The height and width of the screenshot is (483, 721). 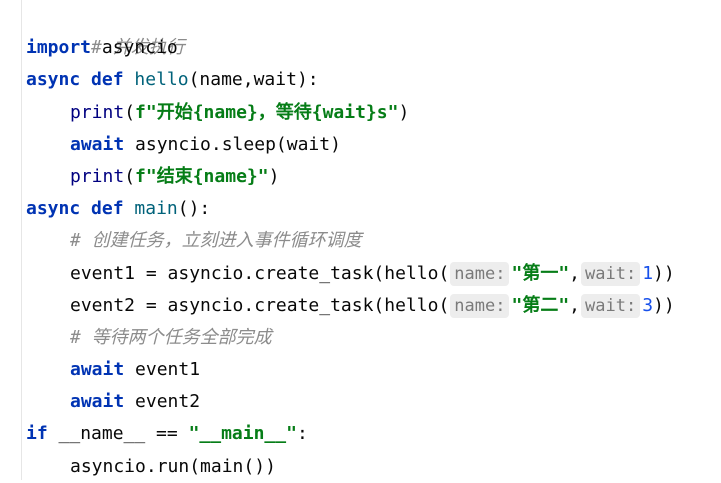 I want to click on code-line-8: # 创建任务，立刻进入事件循环调度, so click(x=350, y=241).